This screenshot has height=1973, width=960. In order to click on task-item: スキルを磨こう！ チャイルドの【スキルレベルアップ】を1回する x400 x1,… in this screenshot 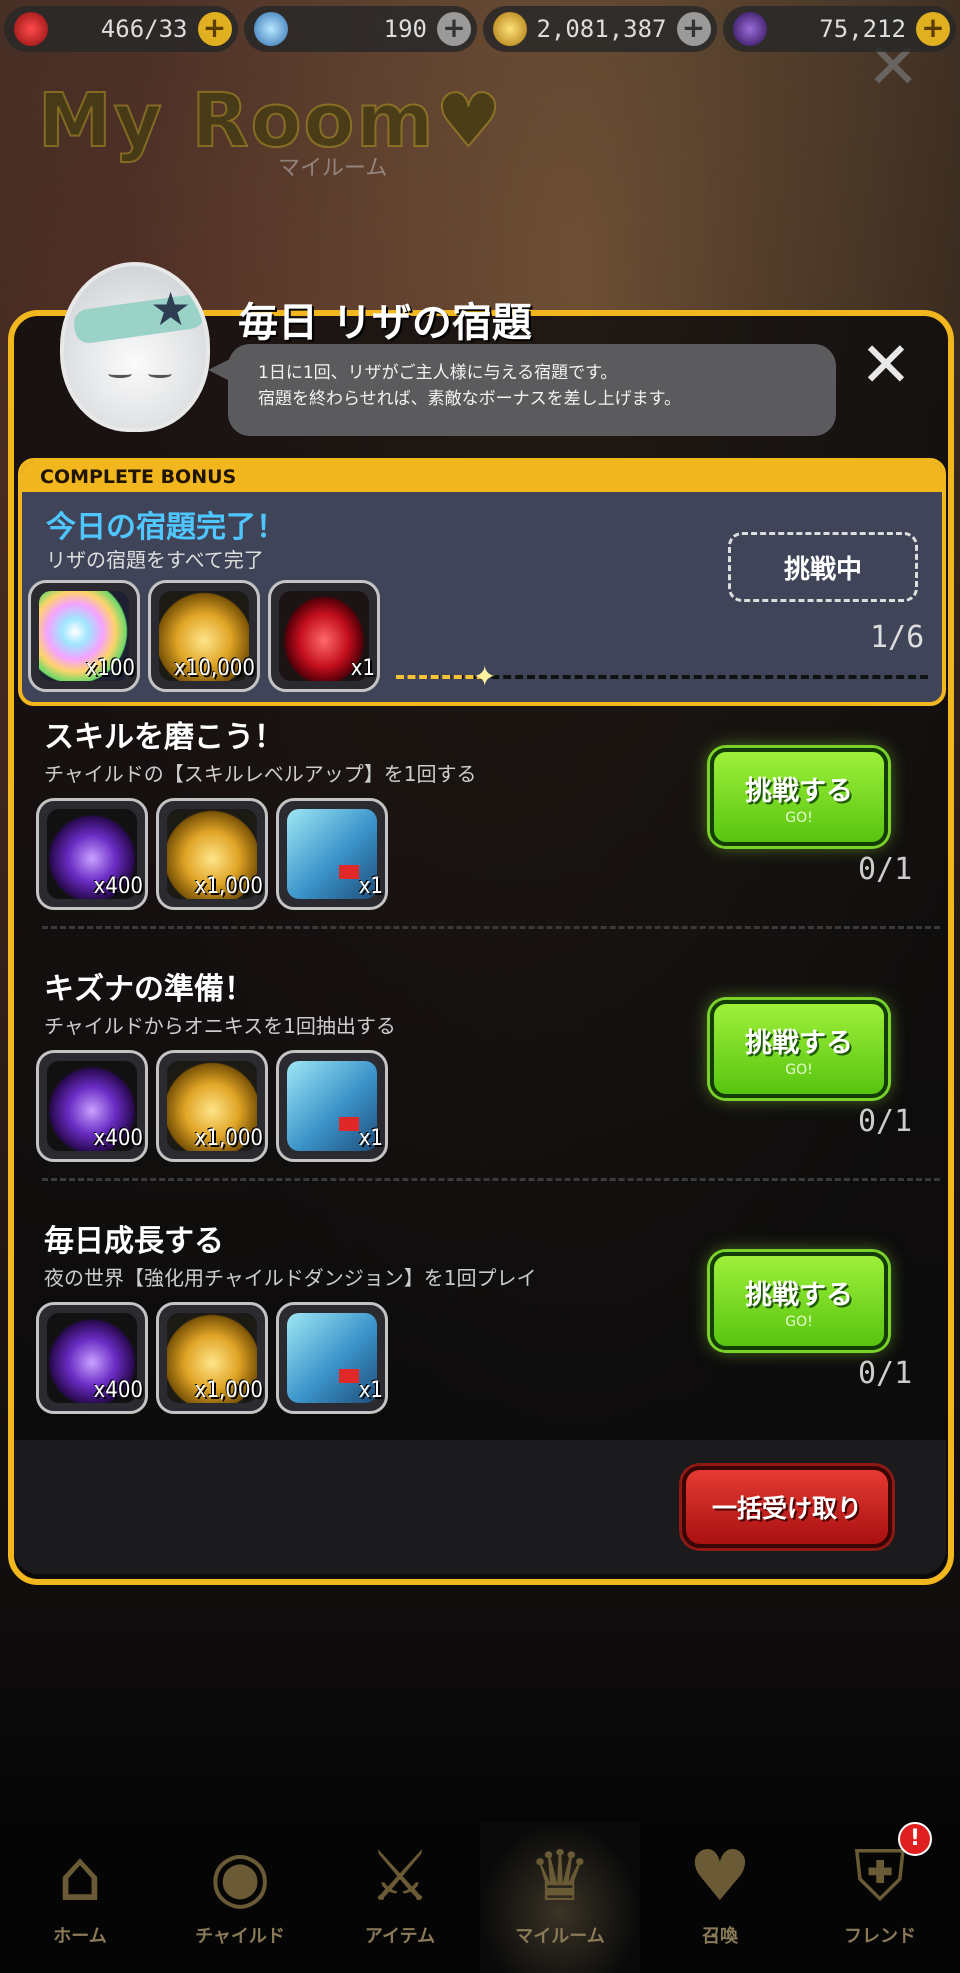, I will do `click(485, 832)`.